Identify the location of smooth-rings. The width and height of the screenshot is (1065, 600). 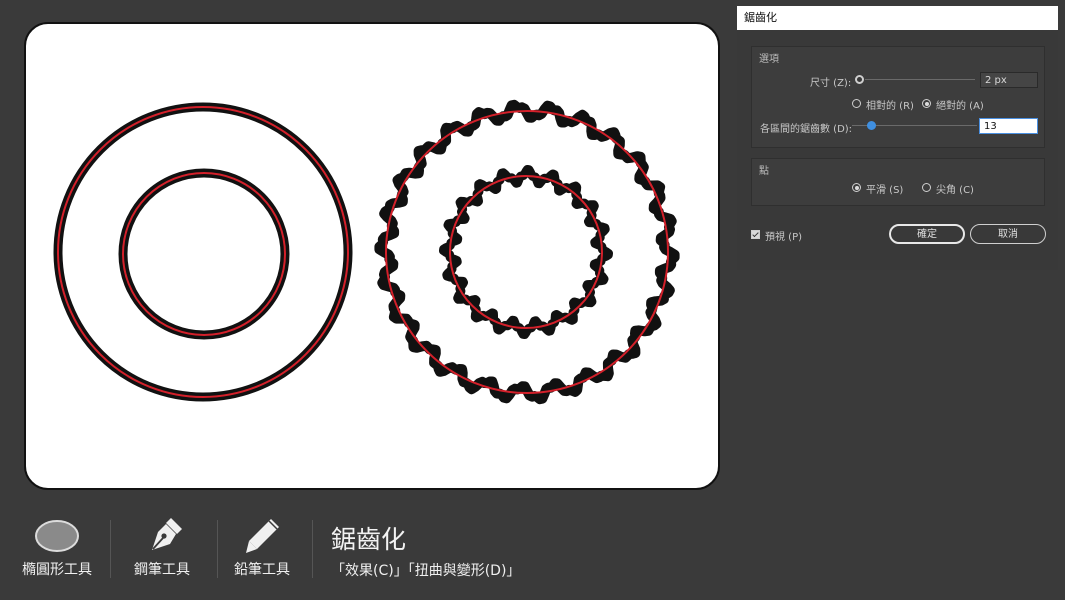
(203, 252).